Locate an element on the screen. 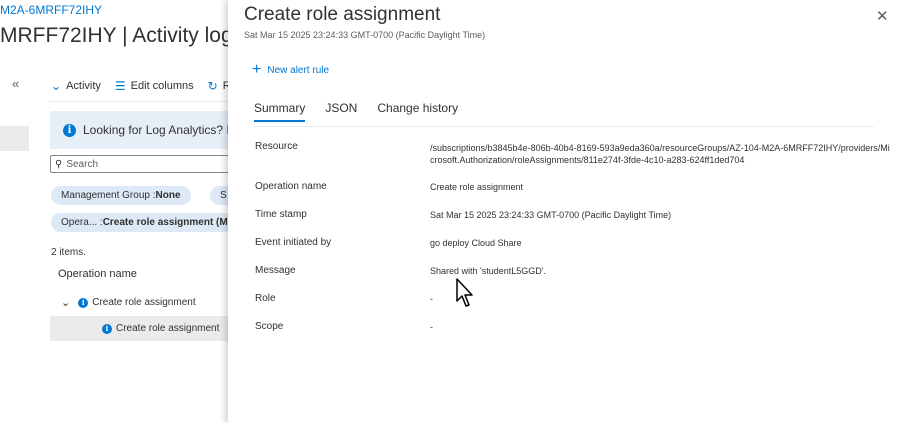 The width and height of the screenshot is (902, 423). collapse-sidebar-icon: « is located at coordinates (15, 83).